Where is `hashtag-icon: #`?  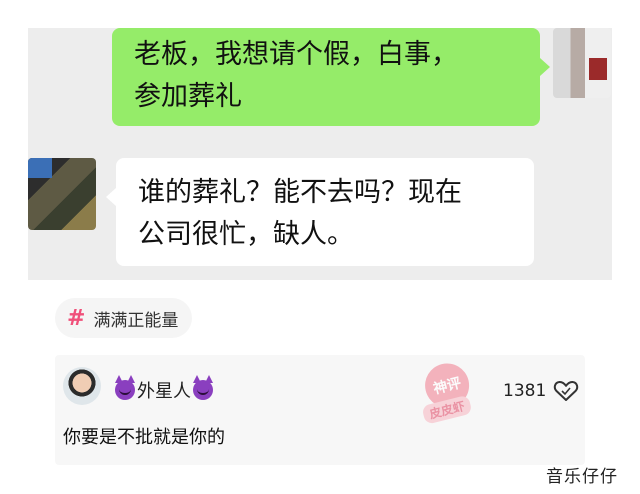 hashtag-icon: # is located at coordinates (76, 318).